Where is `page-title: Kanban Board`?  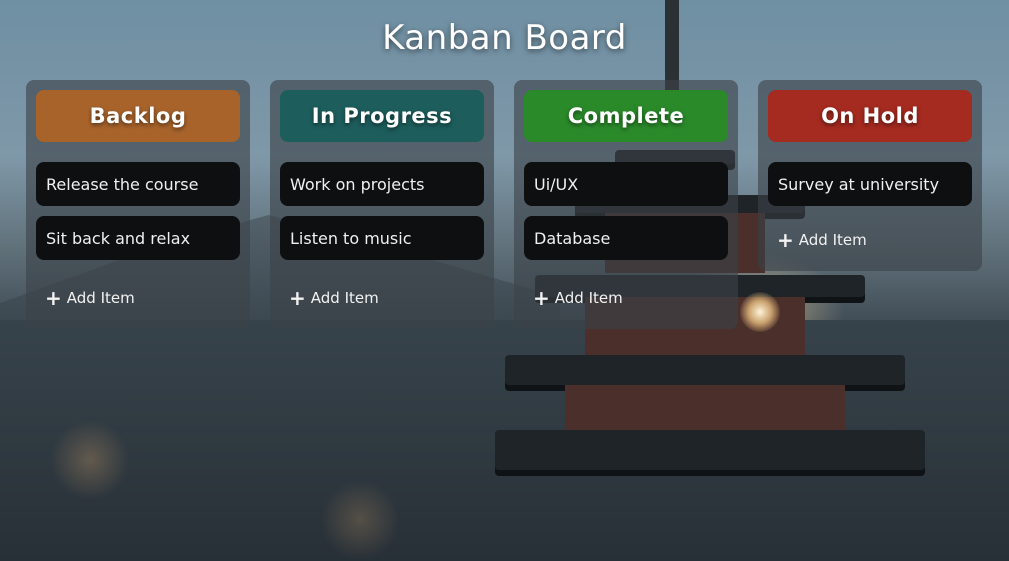 page-title: Kanban Board is located at coordinates (504, 38).